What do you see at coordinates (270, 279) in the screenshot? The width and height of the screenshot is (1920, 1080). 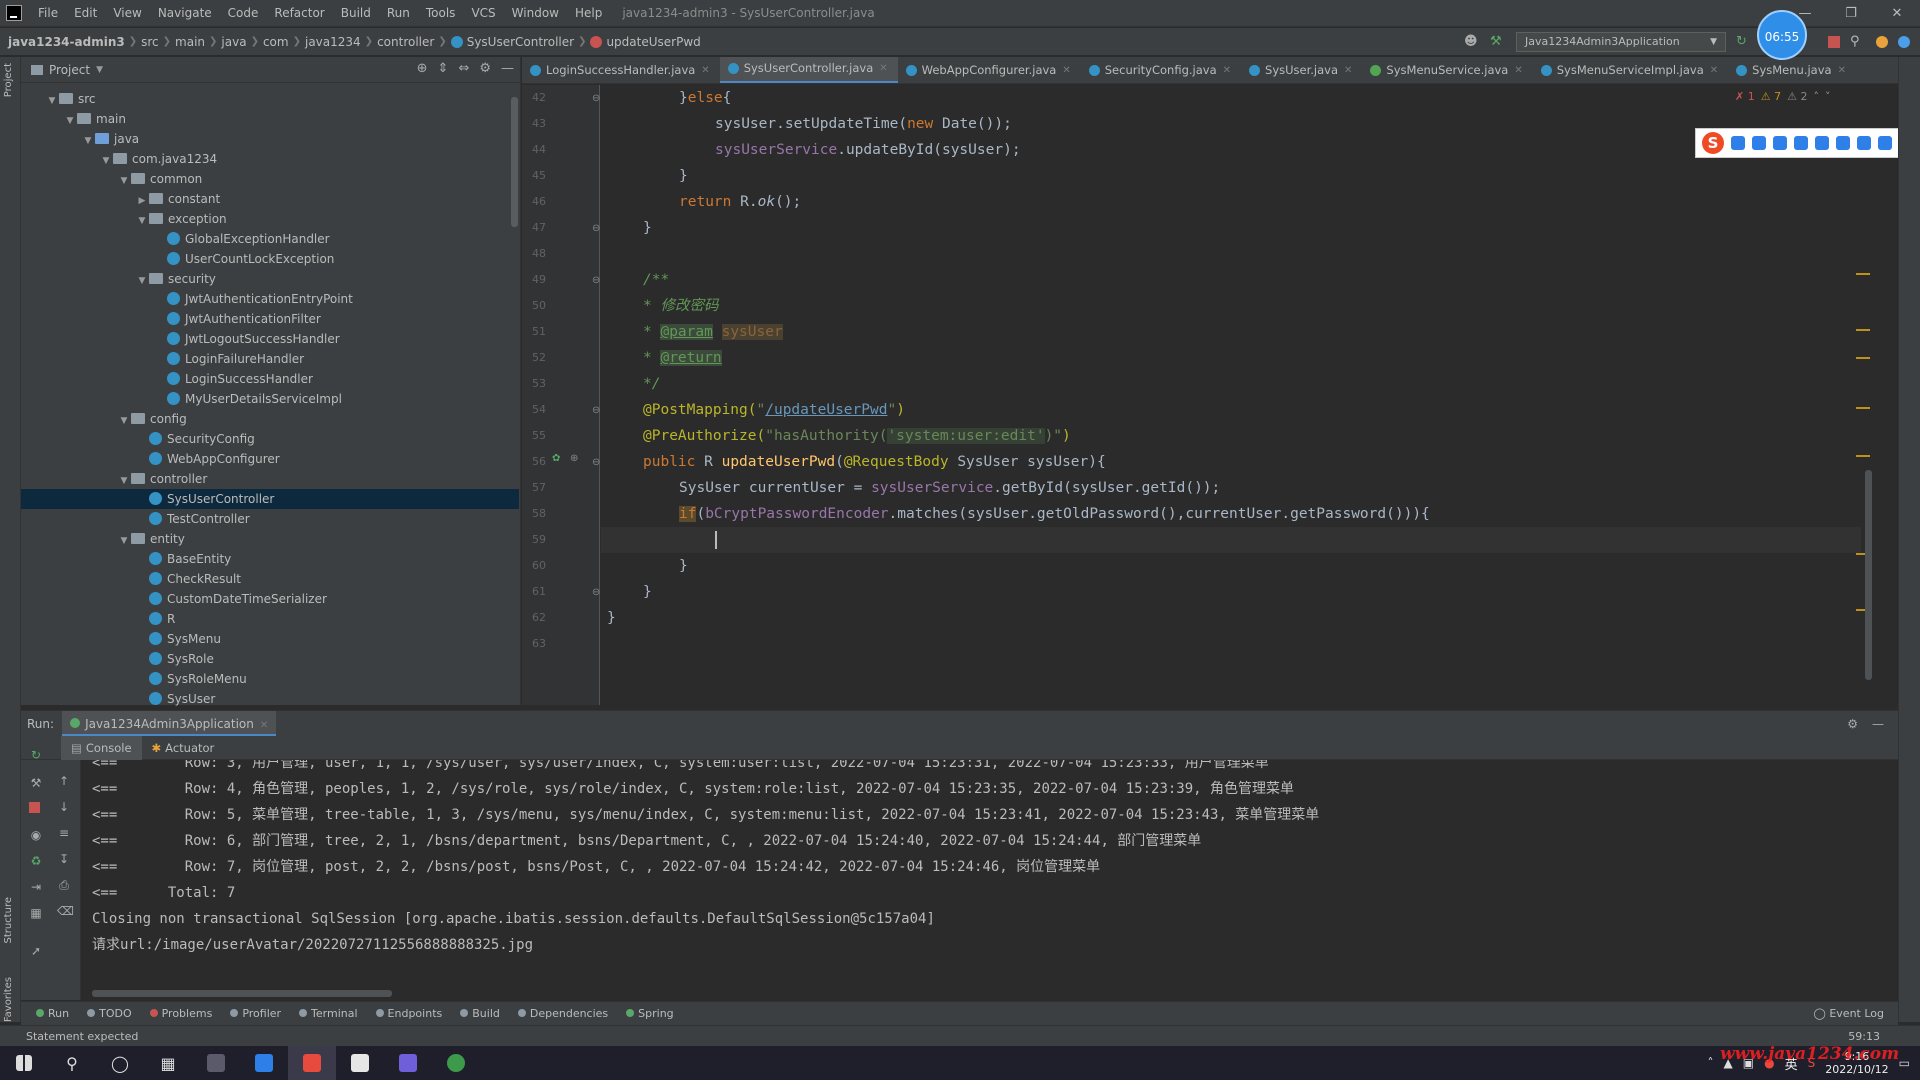 I see `tree-item-folder: ▼ security` at bounding box center [270, 279].